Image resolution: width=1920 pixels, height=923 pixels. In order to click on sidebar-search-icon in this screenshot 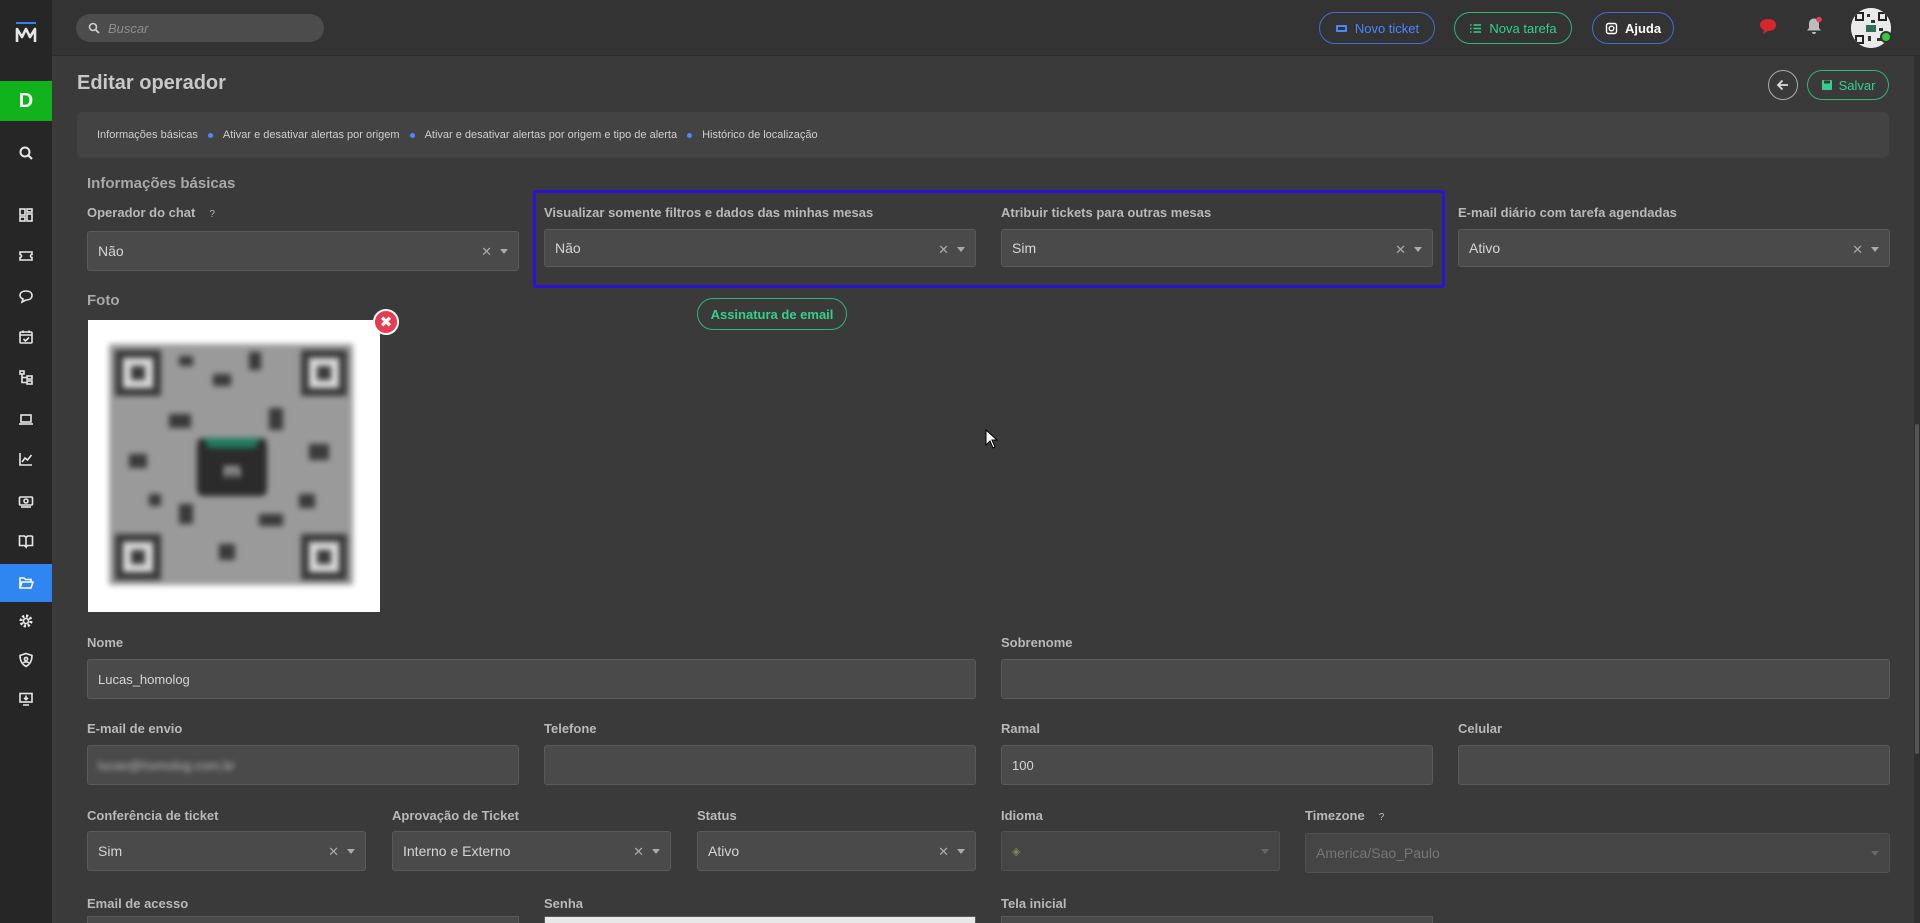, I will do `click(26, 153)`.